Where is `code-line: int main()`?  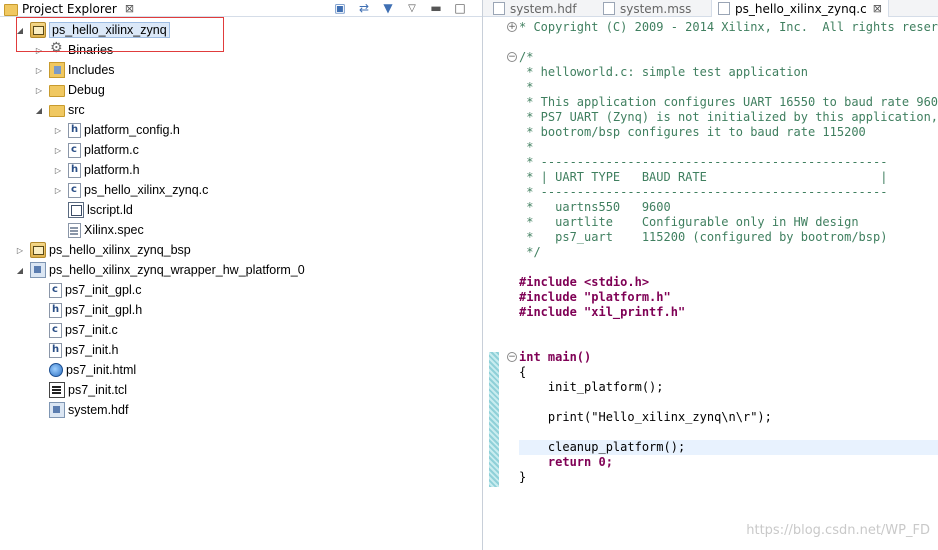
code-line: int main() is located at coordinates (555, 357).